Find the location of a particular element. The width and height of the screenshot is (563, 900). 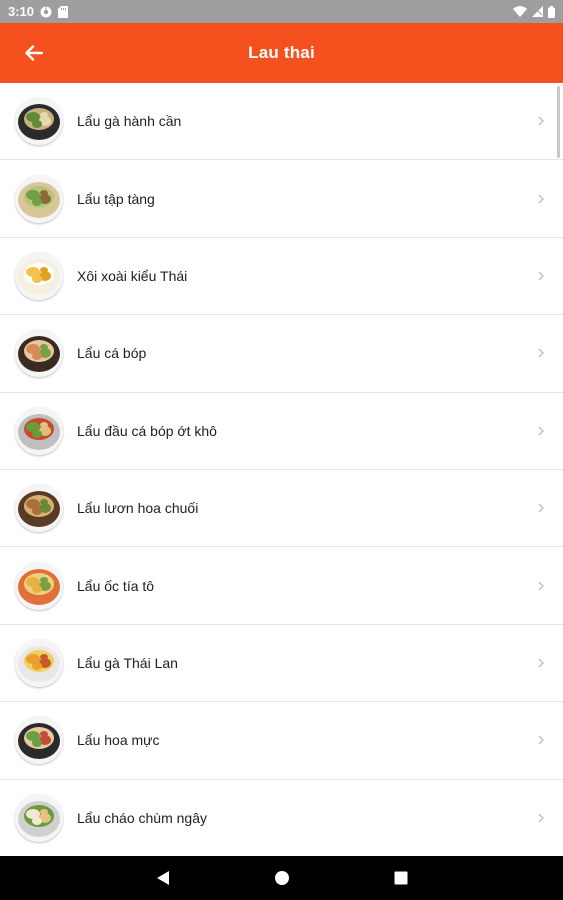

list-item-label: Xôi xoài kiểu Thái is located at coordinates (132, 275).